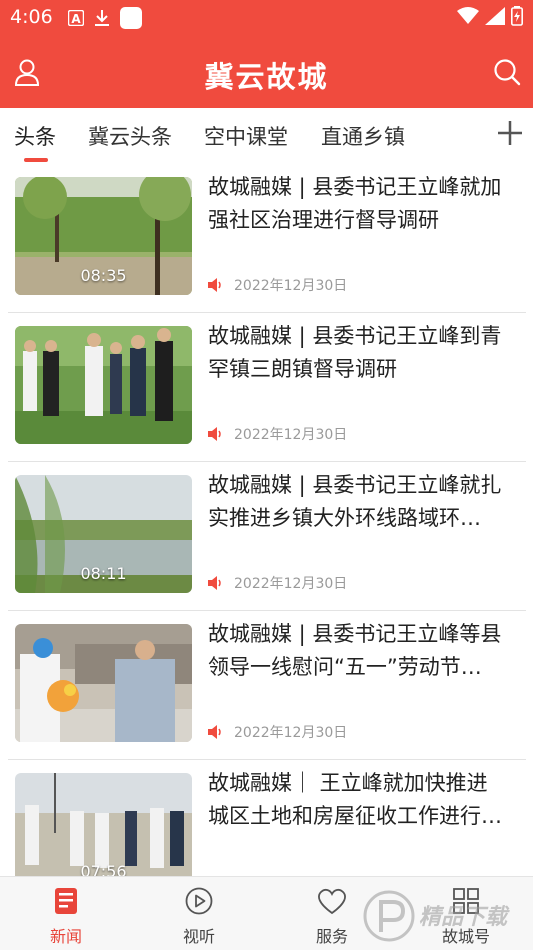 The image size is (533, 950). What do you see at coordinates (103, 236) in the screenshot?
I see `news-thumbnail: 08:35` at bounding box center [103, 236].